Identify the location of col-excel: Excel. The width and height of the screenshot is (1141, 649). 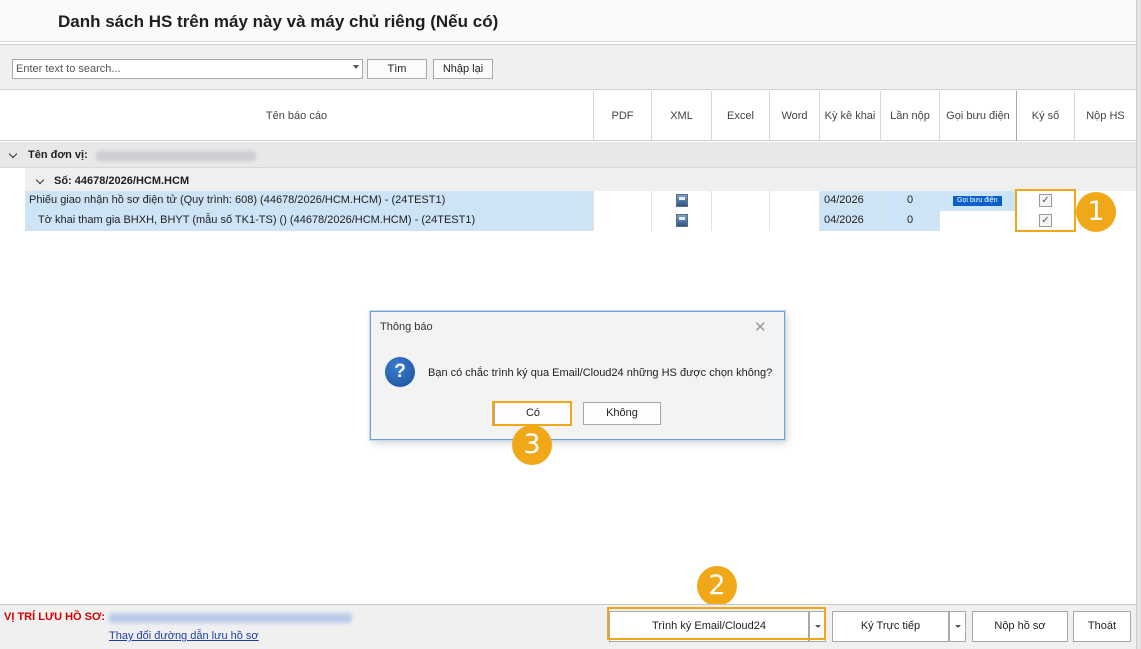
(740, 116).